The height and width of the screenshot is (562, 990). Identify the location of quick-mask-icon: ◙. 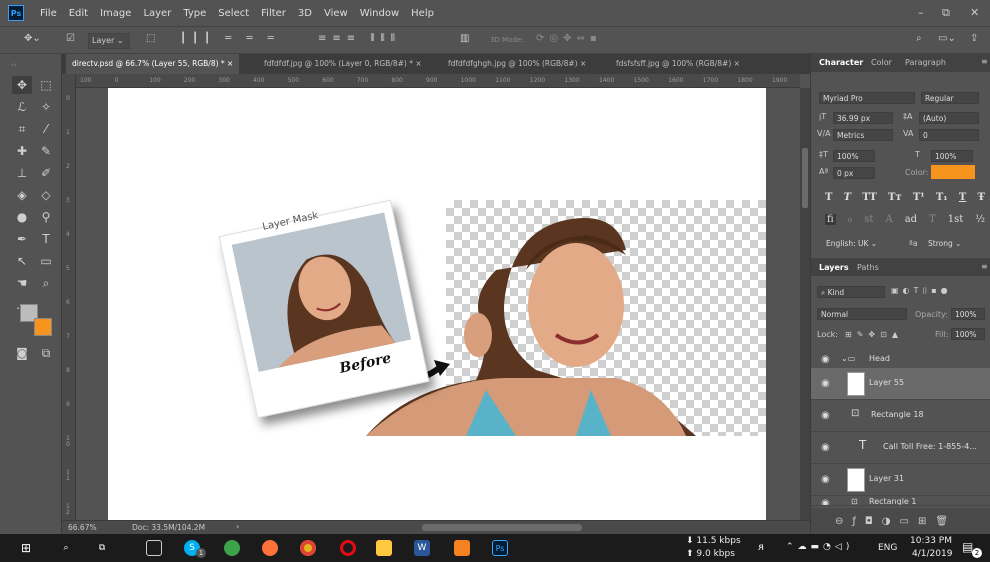
(22, 353).